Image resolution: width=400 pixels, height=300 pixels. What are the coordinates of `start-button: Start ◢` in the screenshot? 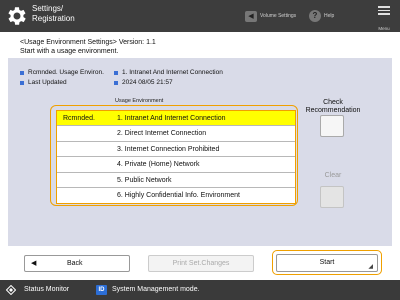 It's located at (327, 263).